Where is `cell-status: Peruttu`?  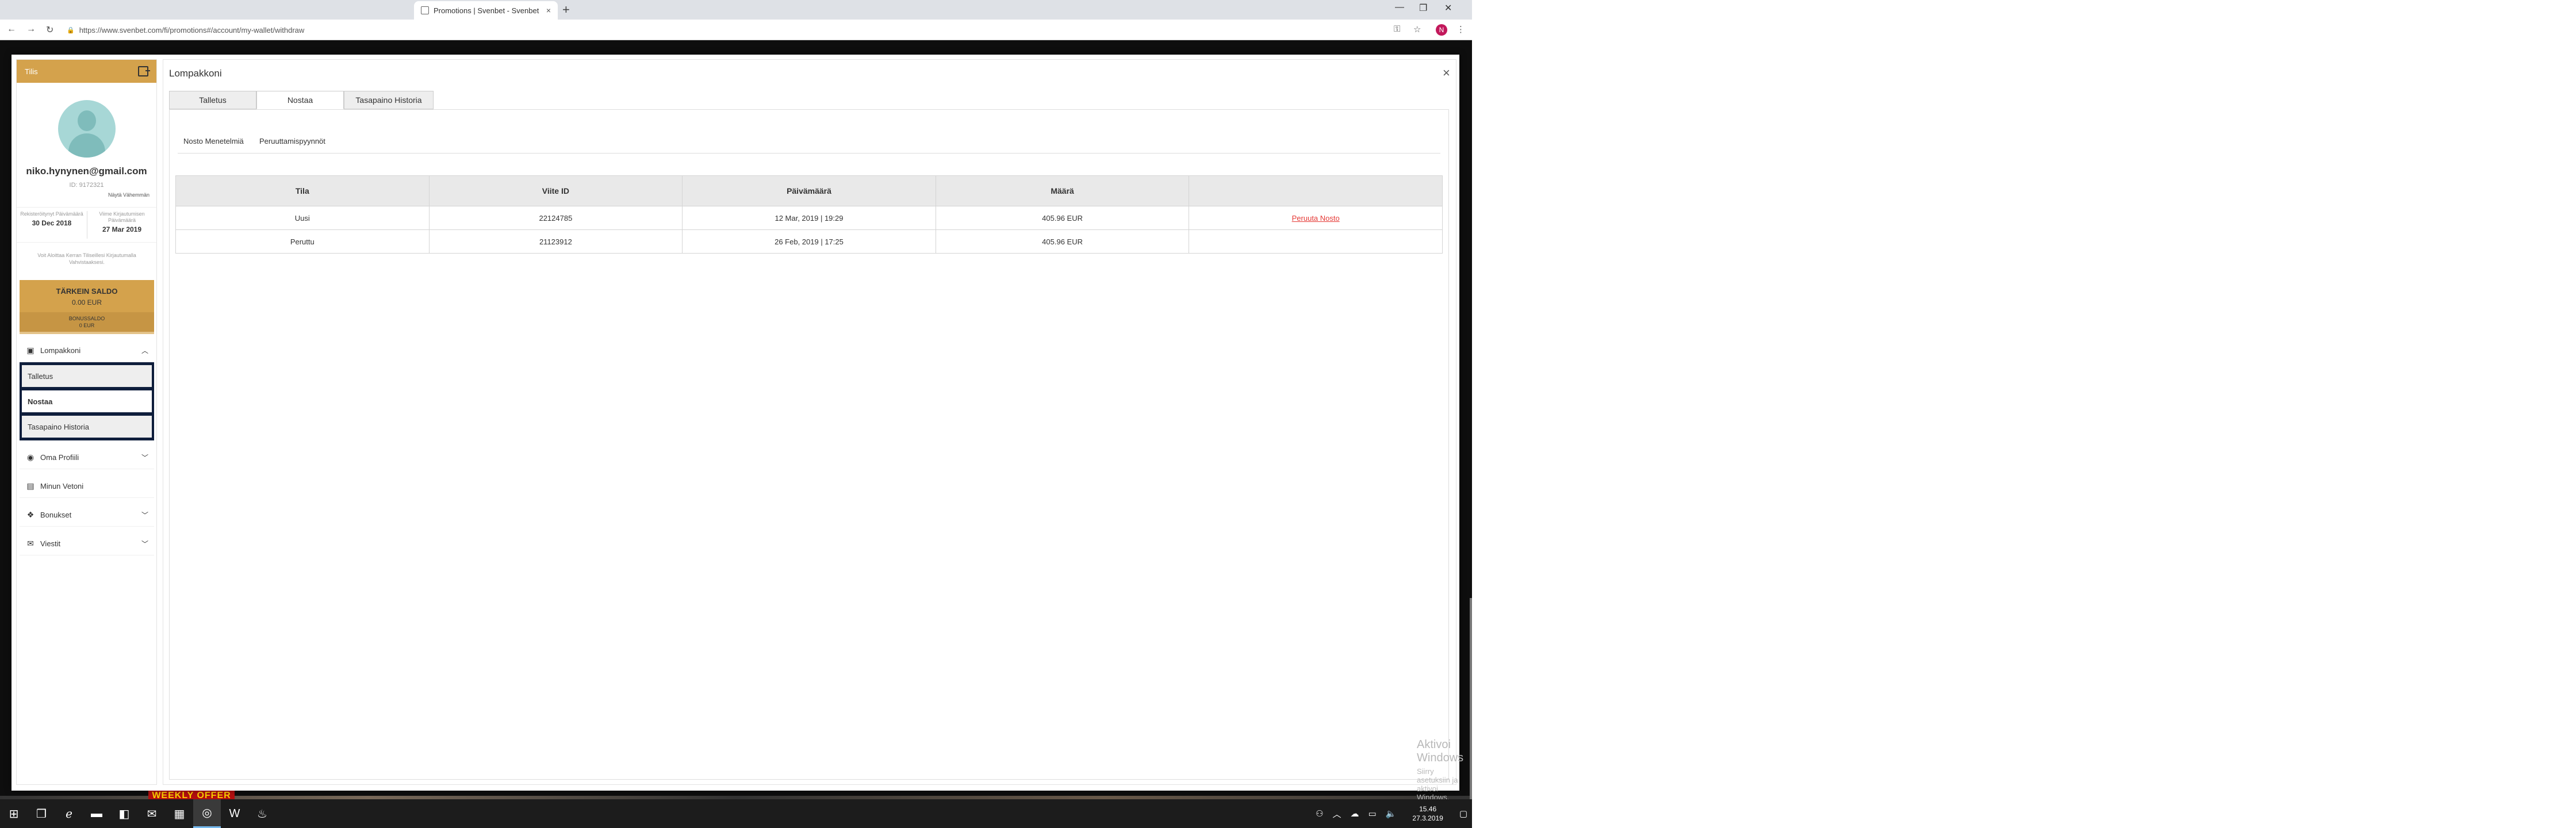 cell-status: Peruttu is located at coordinates (302, 241).